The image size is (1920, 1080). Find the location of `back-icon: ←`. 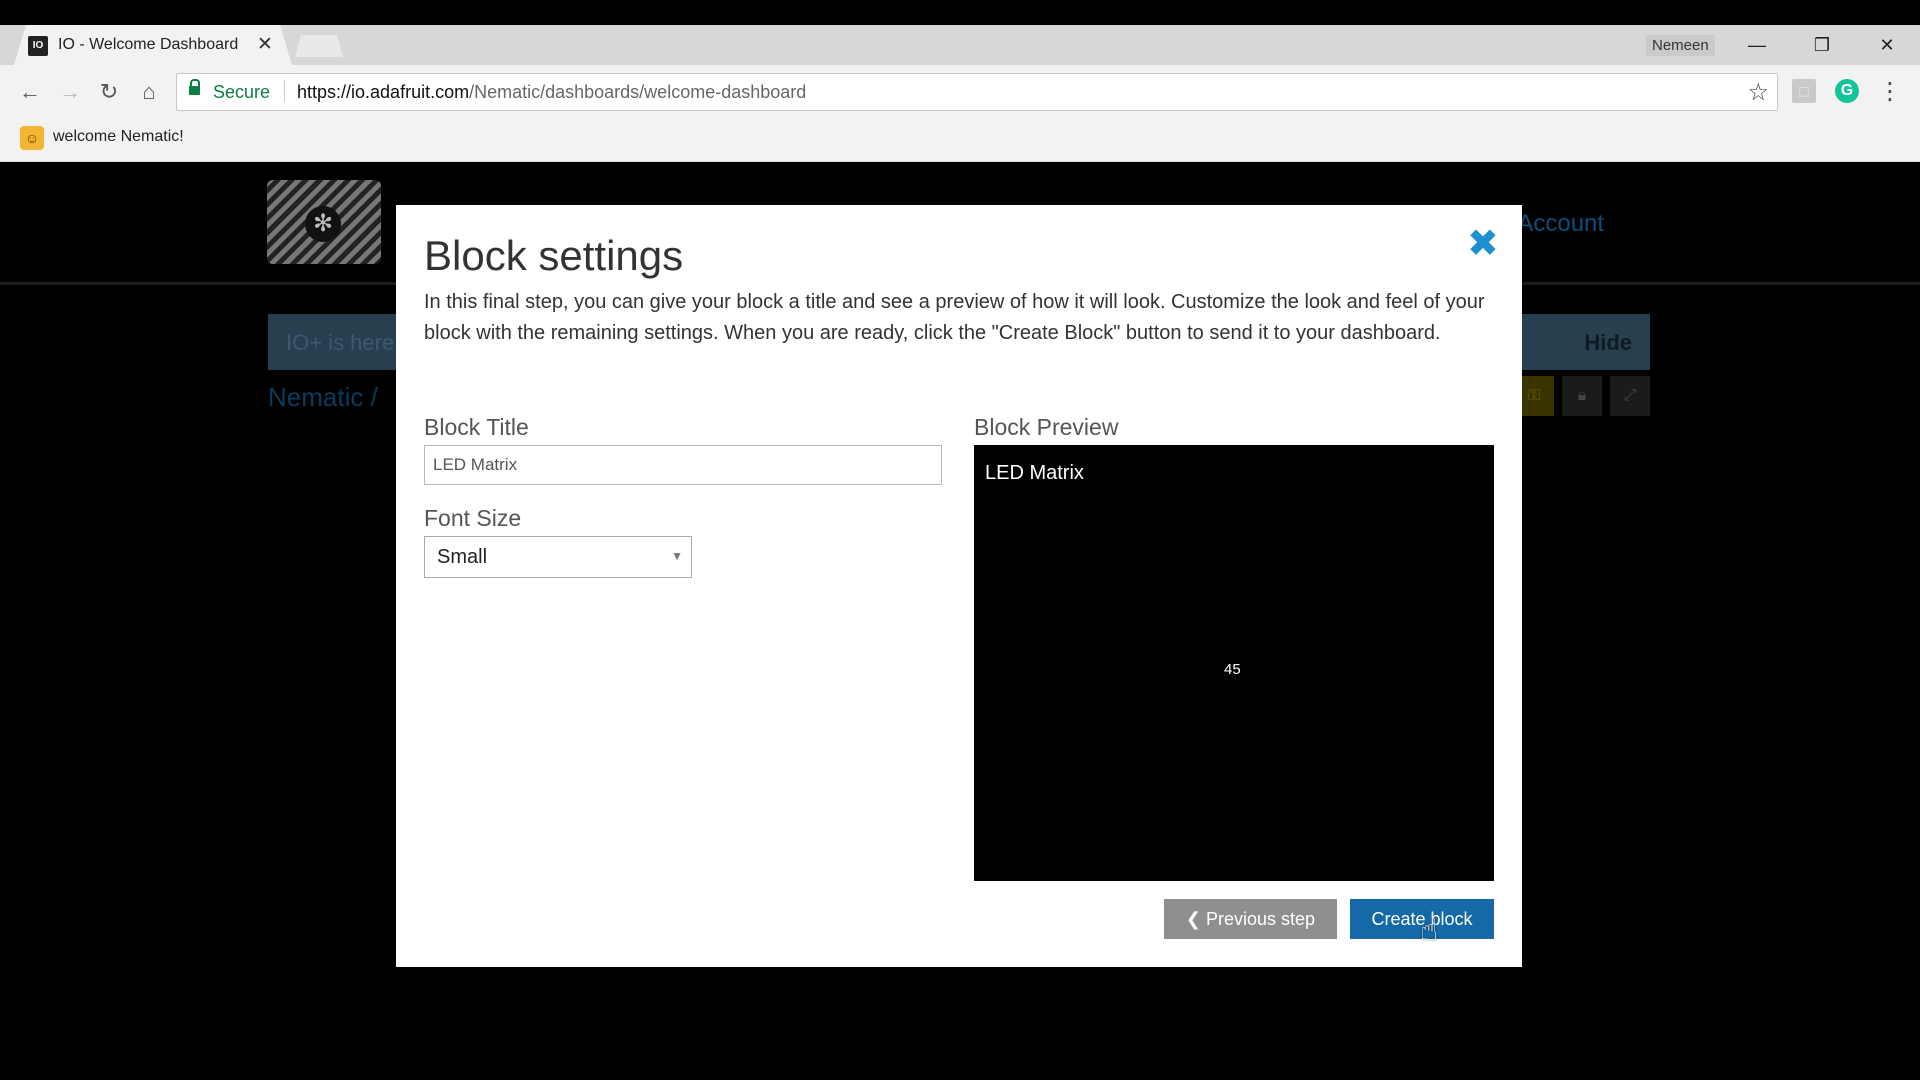

back-icon: ← is located at coordinates (30, 92).